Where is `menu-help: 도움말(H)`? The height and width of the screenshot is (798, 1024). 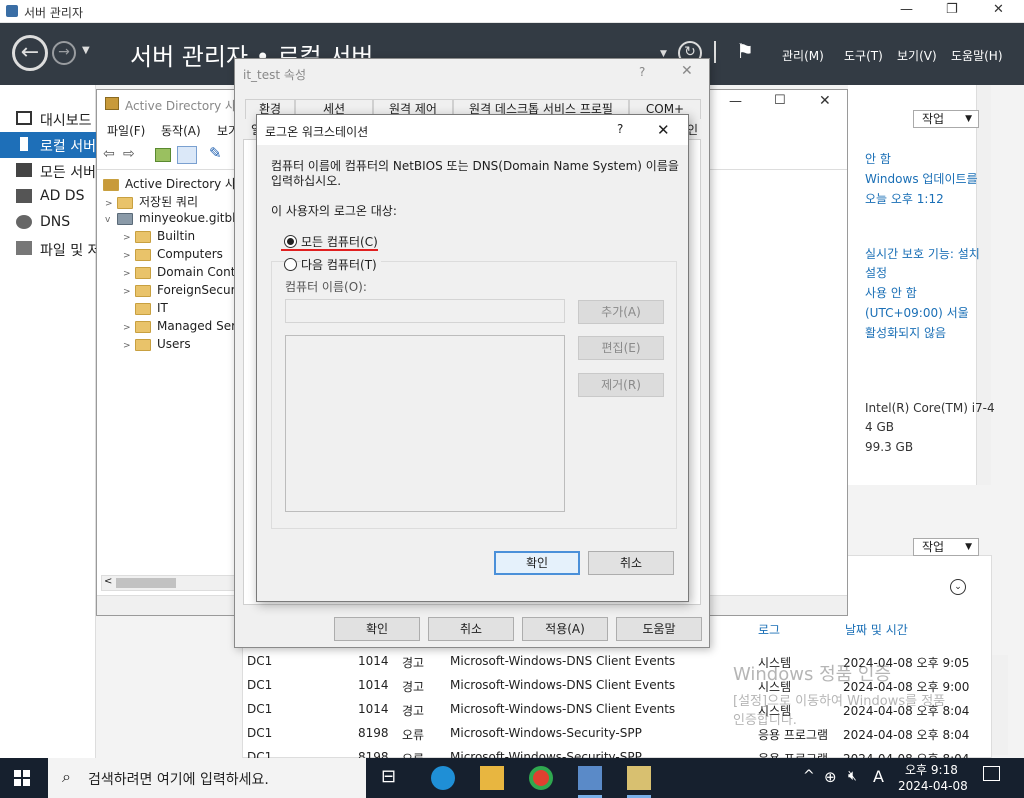 menu-help: 도움말(H) is located at coordinates (977, 55).